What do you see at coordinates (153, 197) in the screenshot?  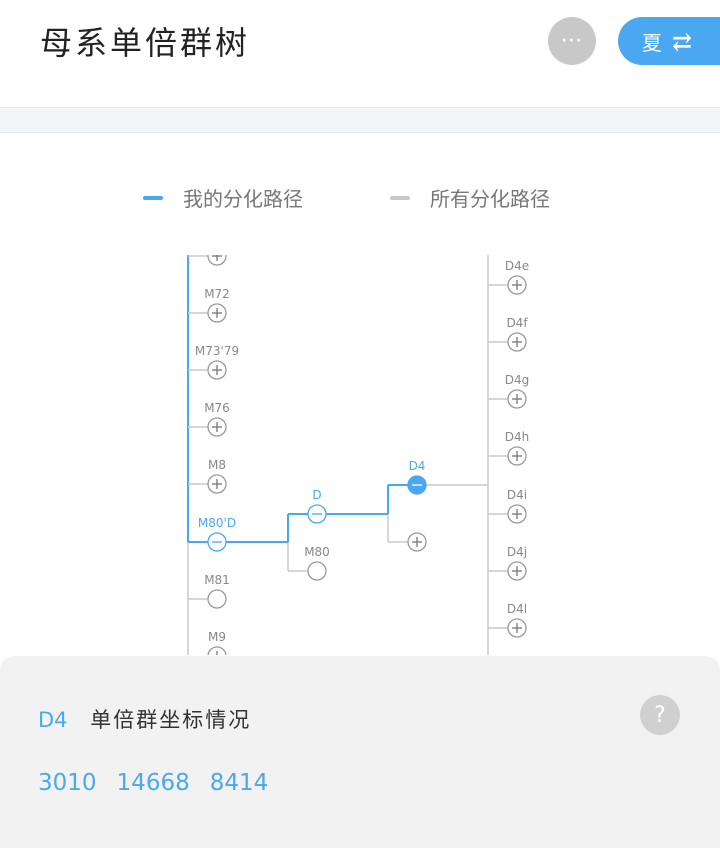 I see `my-path-swatch` at bounding box center [153, 197].